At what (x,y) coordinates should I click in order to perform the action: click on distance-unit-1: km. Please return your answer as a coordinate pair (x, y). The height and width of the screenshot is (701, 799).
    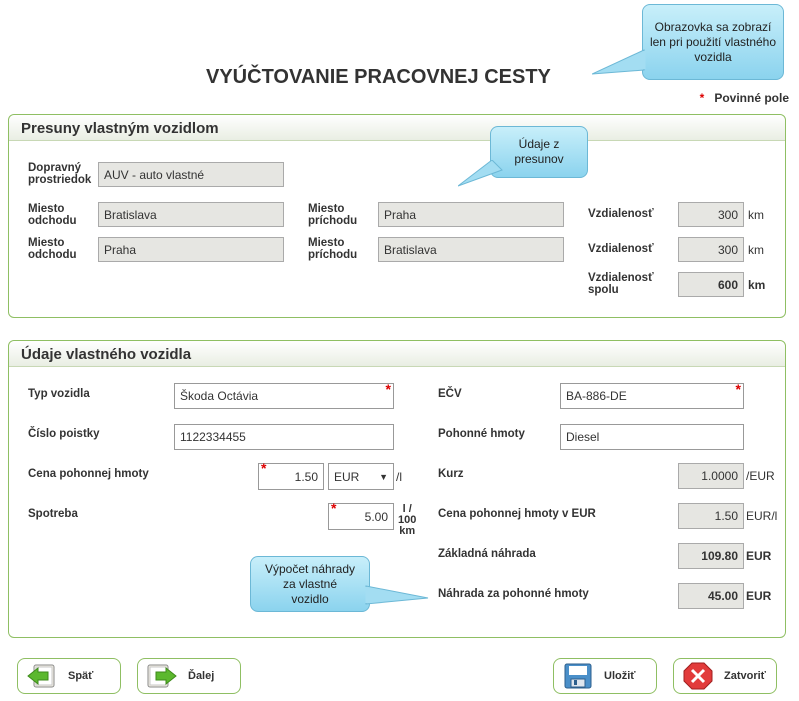
    Looking at the image, I should click on (756, 215).